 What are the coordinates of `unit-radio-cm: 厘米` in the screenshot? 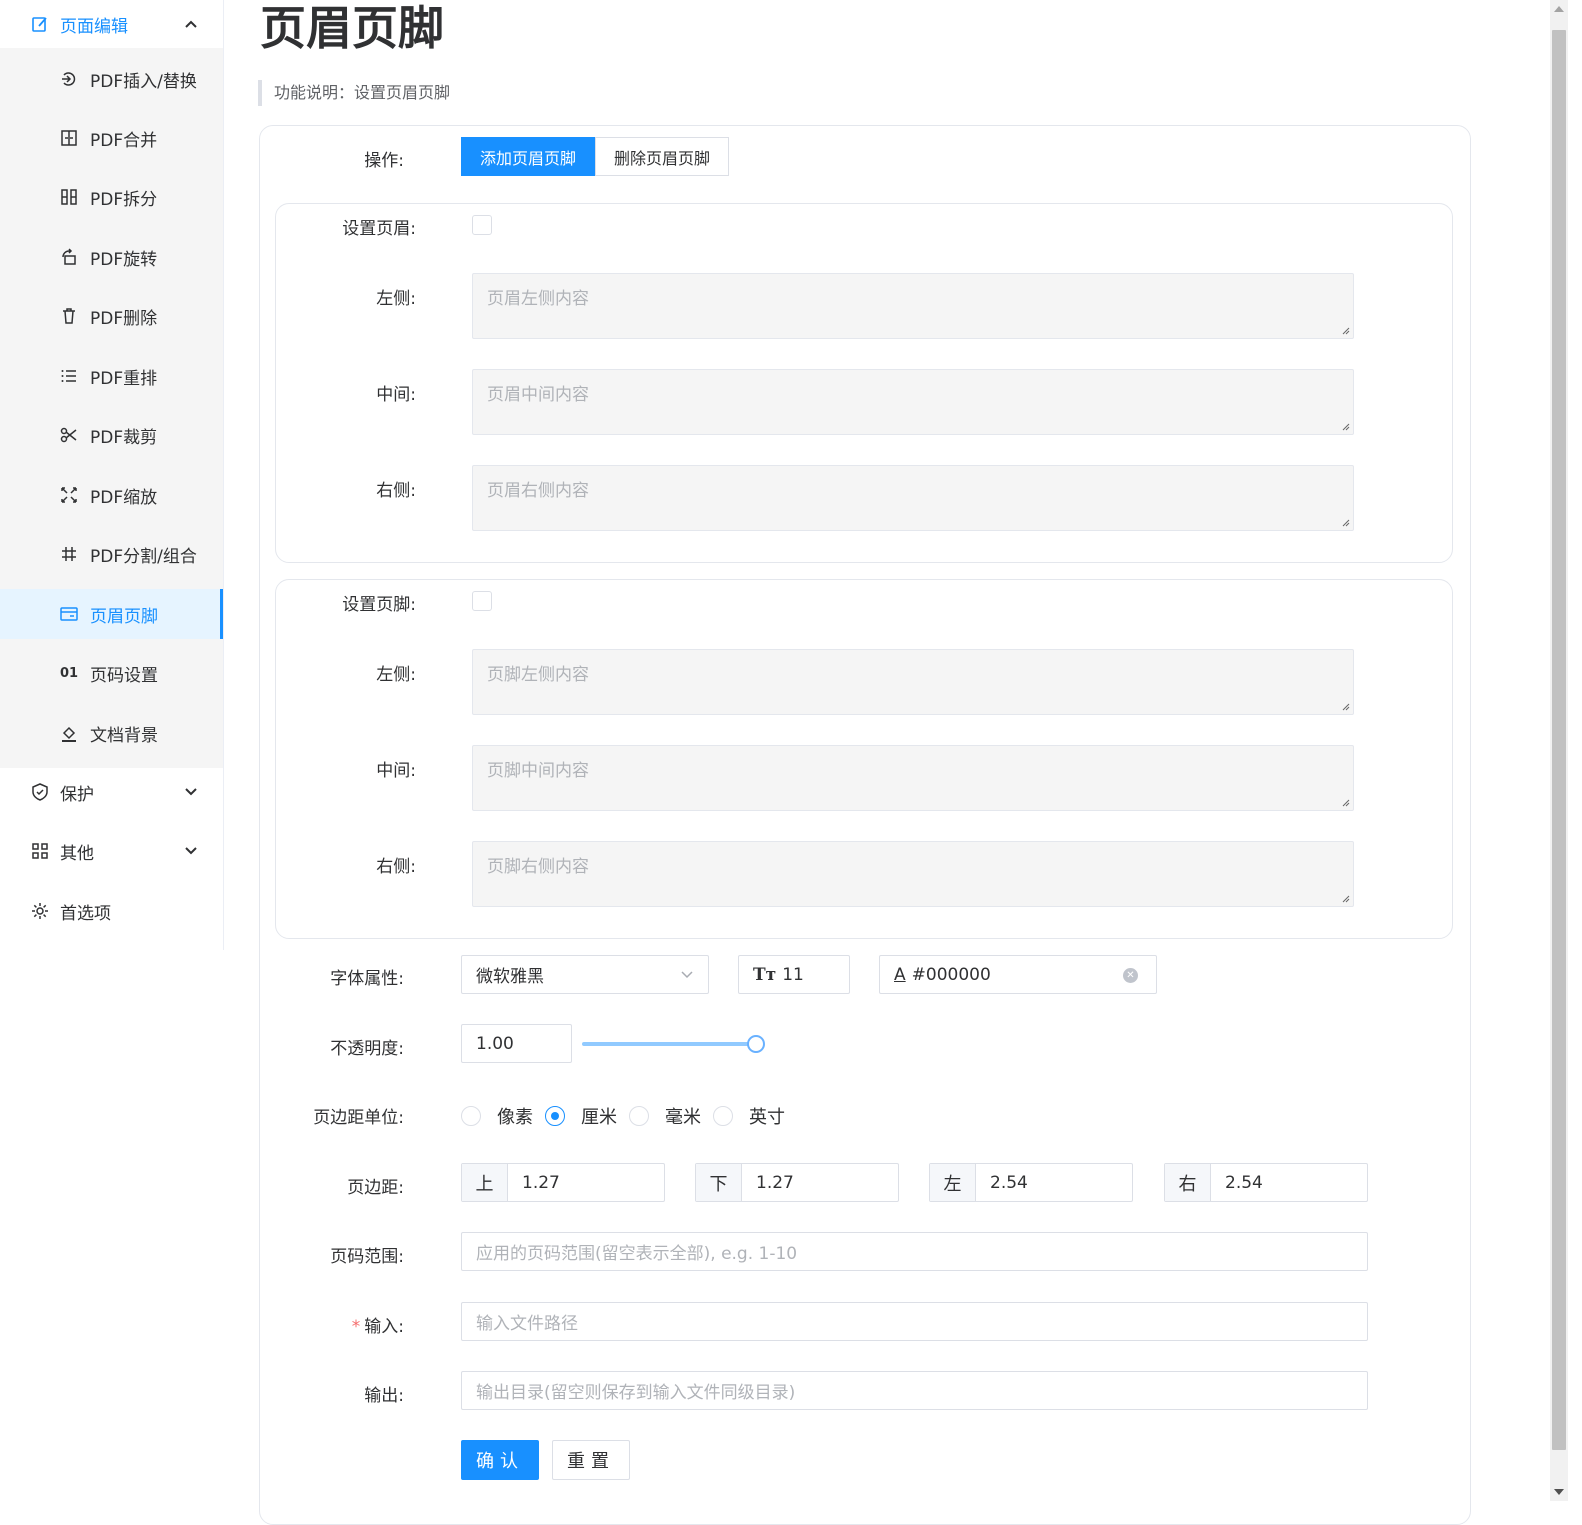 It's located at (581, 1116).